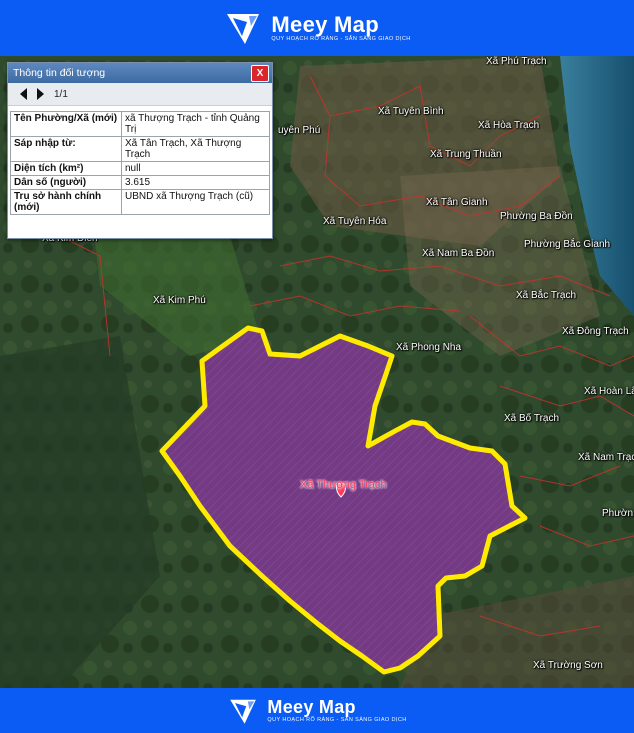  What do you see at coordinates (618, 513) in the screenshot?
I see `place-label: Phườn` at bounding box center [618, 513].